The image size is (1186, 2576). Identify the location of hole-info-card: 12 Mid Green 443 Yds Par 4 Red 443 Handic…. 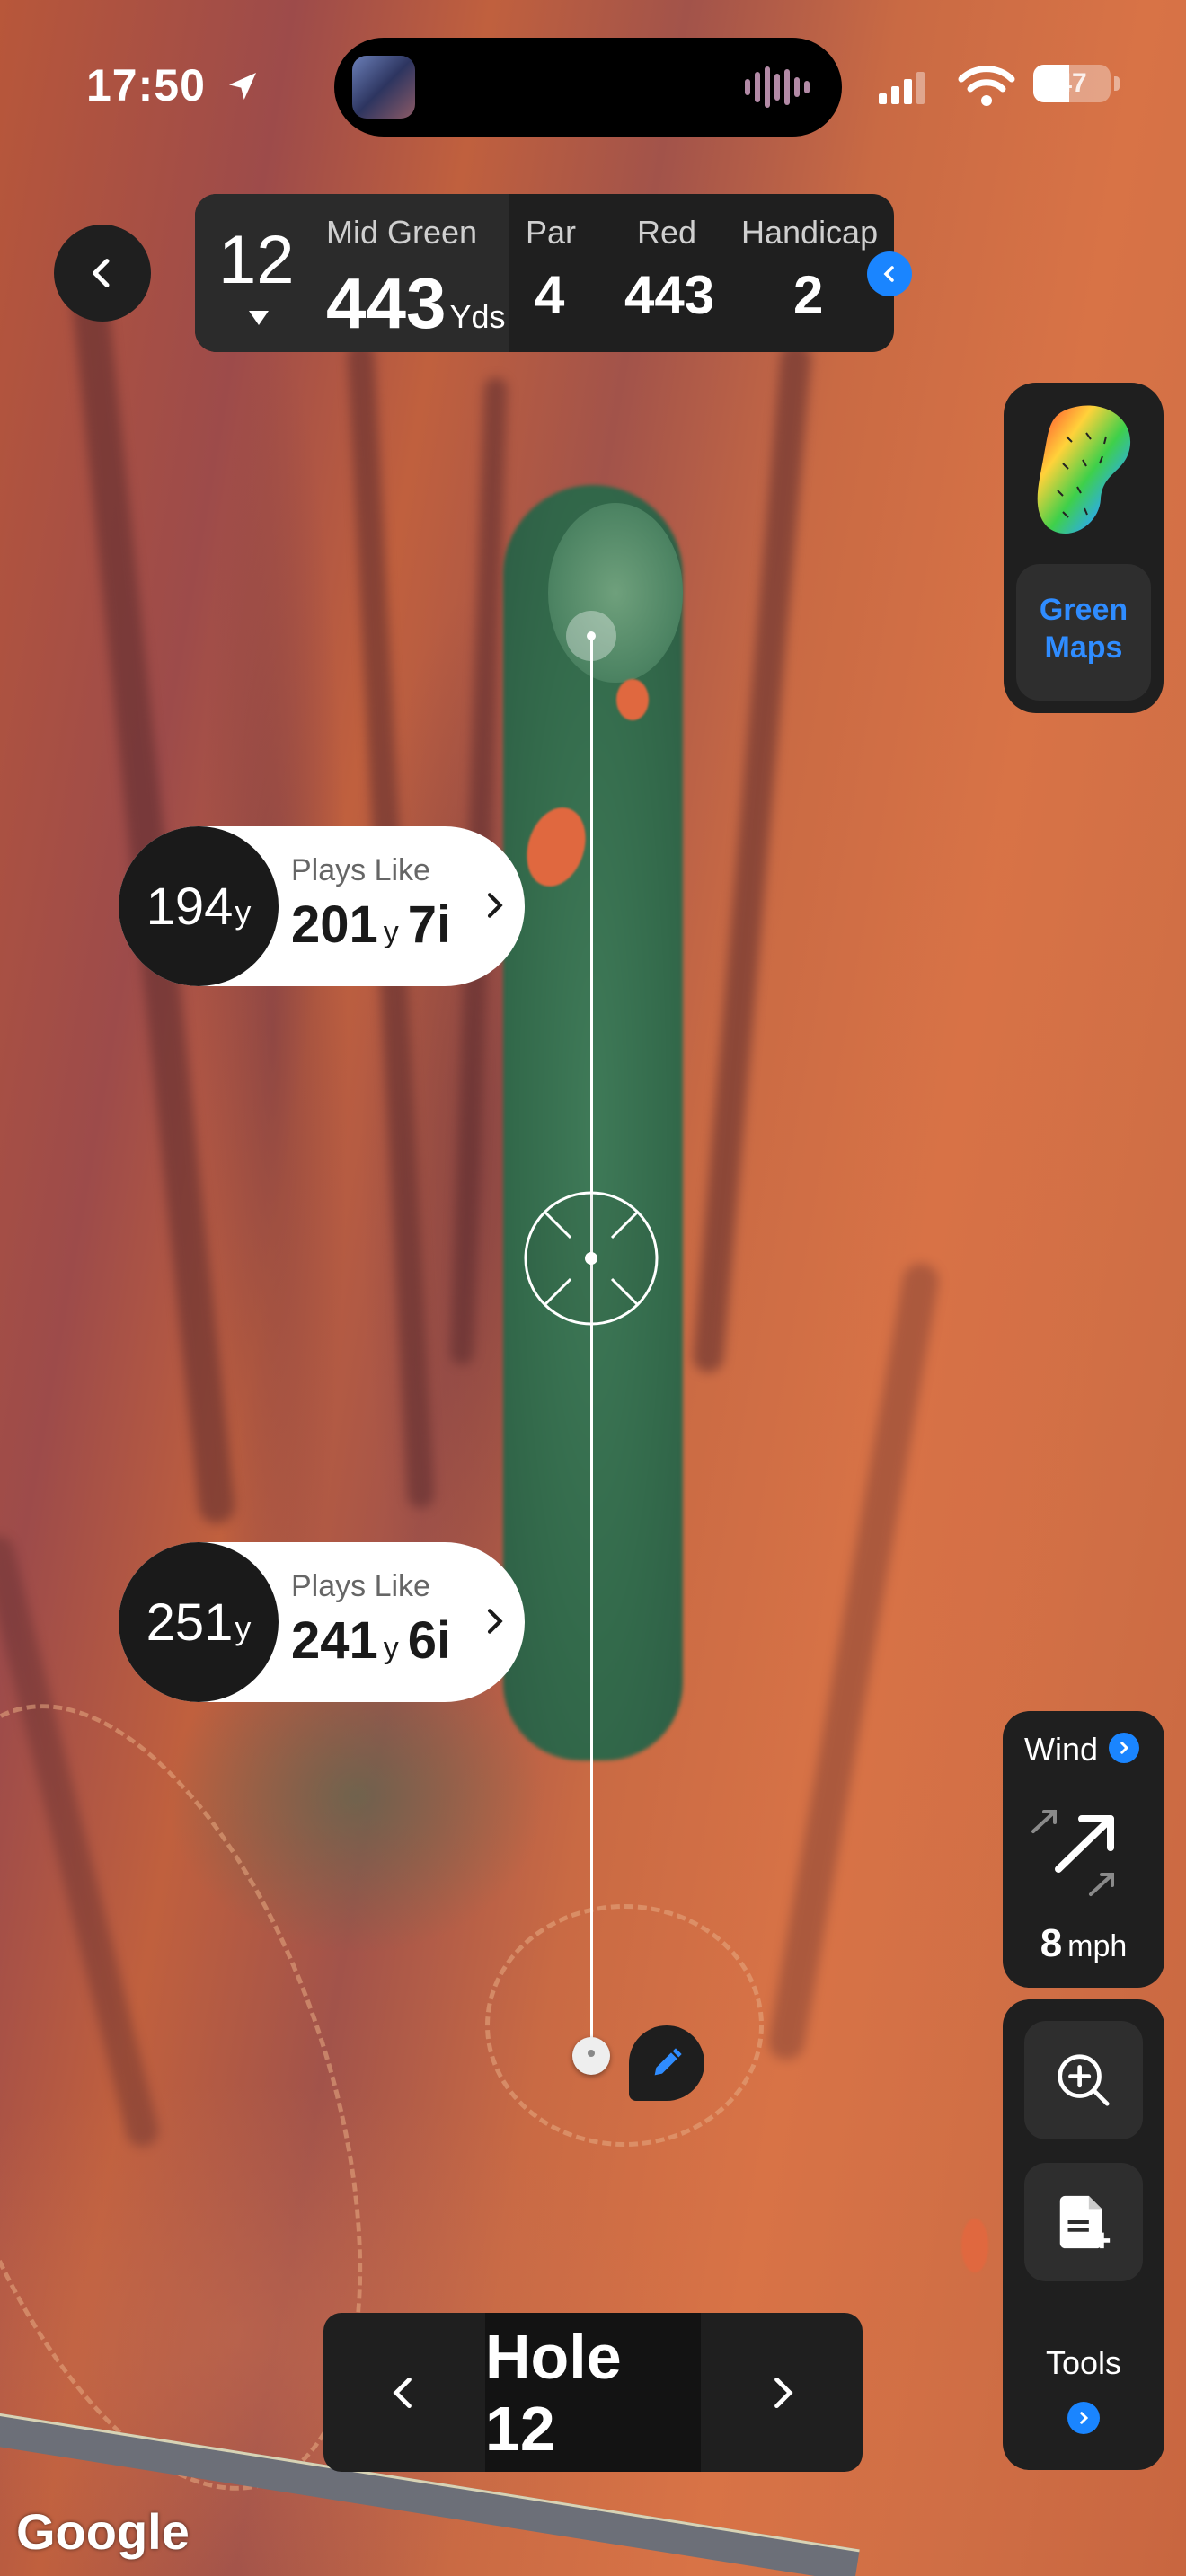
(544, 273).